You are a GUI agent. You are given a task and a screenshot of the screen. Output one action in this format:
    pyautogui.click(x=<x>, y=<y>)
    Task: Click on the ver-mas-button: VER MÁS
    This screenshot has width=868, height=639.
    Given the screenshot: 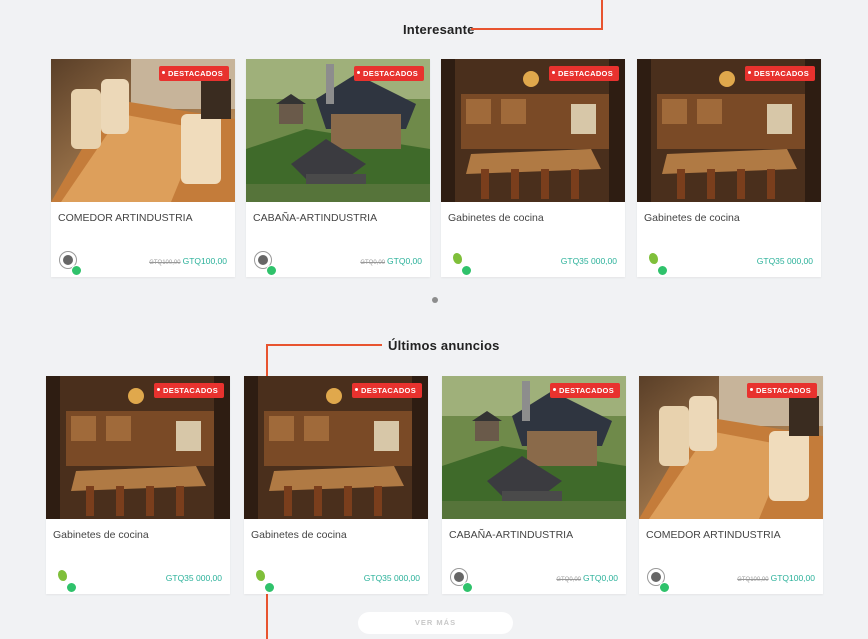 What is the action you would take?
    pyautogui.click(x=435, y=623)
    